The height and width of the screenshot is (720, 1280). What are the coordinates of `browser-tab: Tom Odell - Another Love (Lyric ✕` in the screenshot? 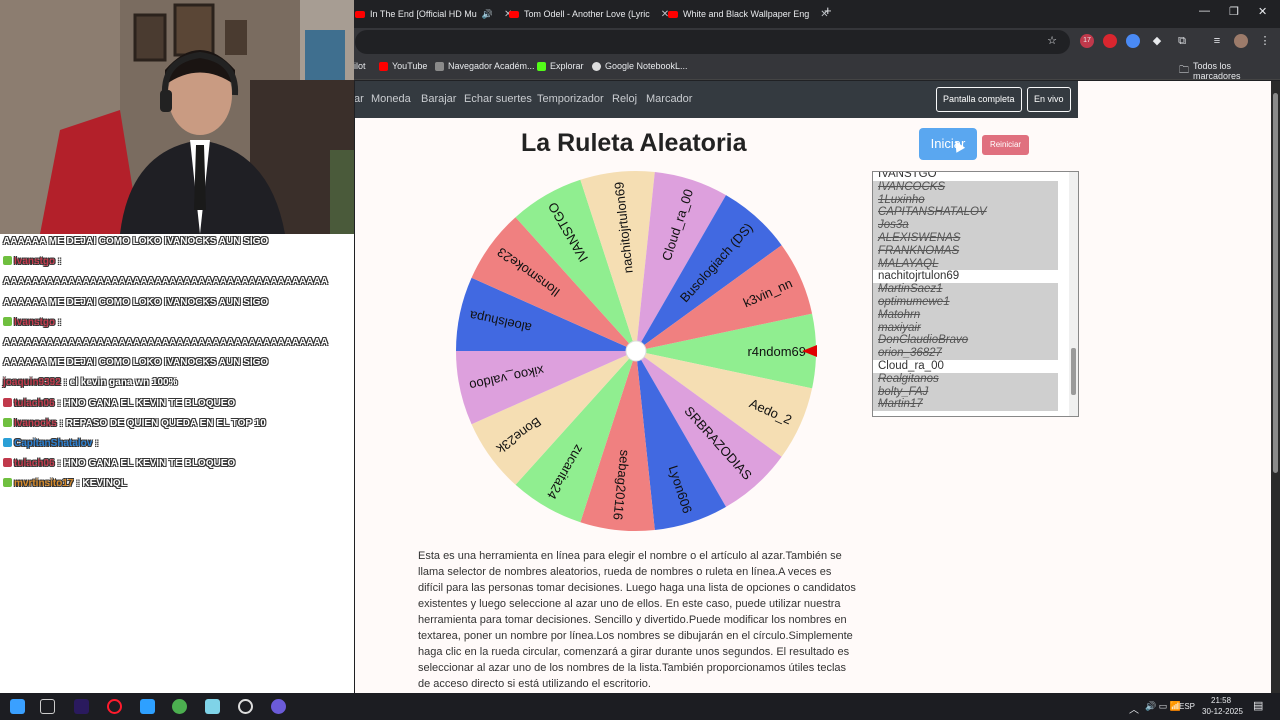 It's located at (589, 14).